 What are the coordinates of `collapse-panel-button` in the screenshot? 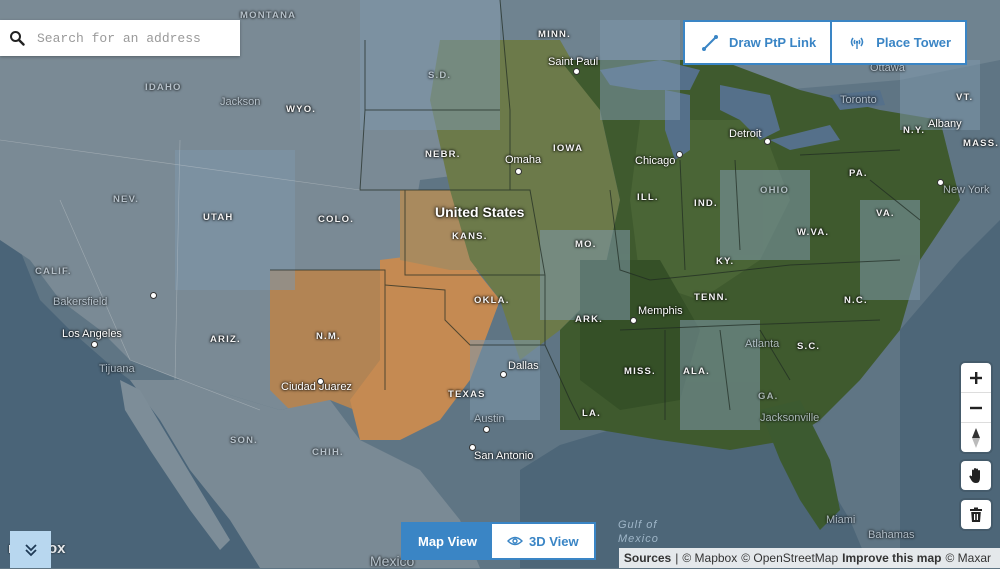 It's located at (30, 549).